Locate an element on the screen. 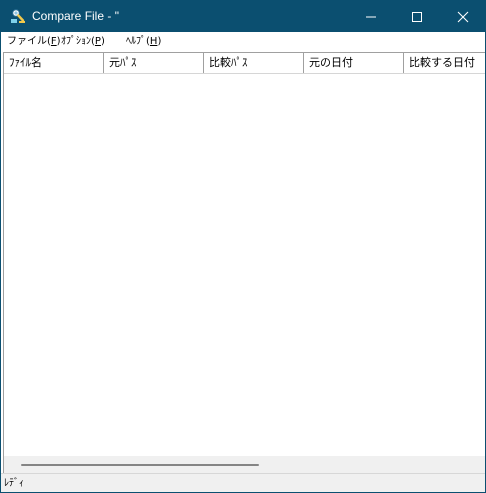 This screenshot has height=493, width=486. maximize-icon is located at coordinates (417, 17).